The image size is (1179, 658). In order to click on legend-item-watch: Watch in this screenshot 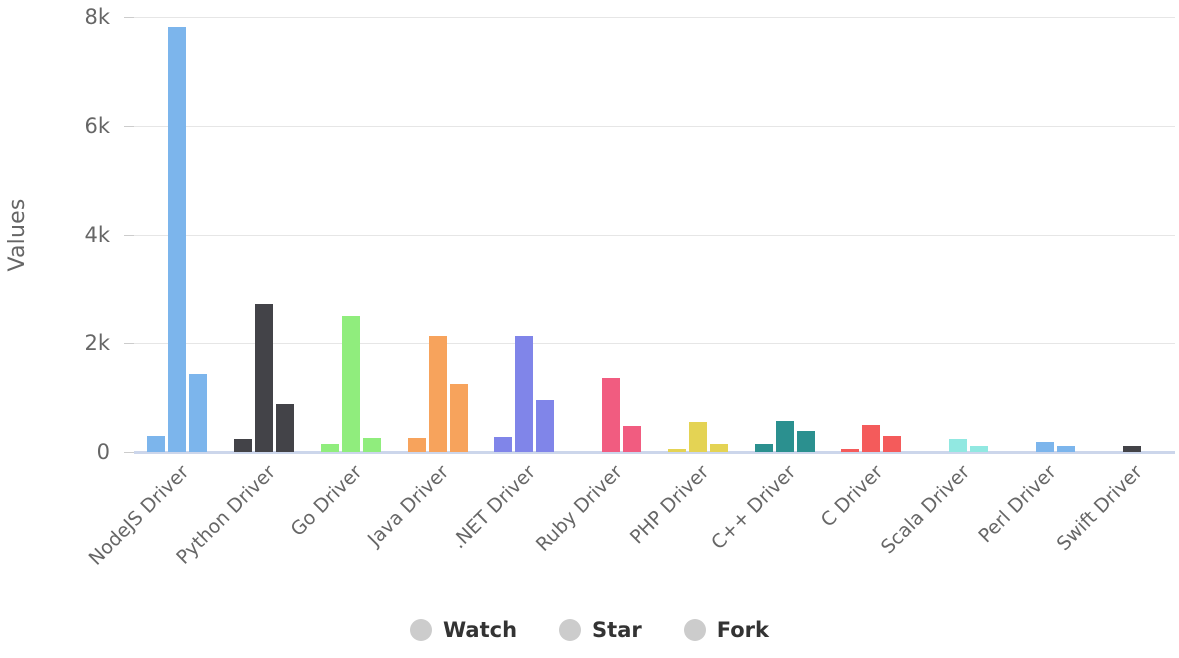, I will do `click(463, 630)`.